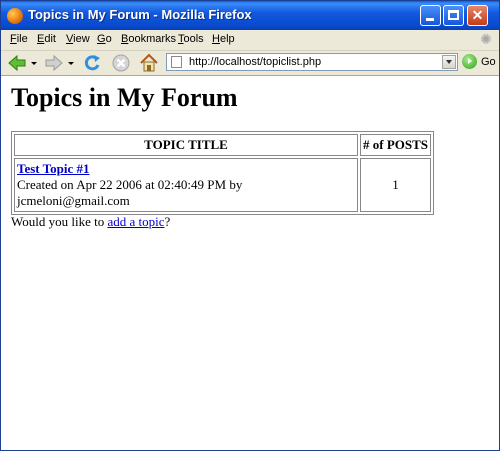  Describe the element at coordinates (59, 221) in the screenshot. I see `add-topic-prefix: Would you like to` at that location.